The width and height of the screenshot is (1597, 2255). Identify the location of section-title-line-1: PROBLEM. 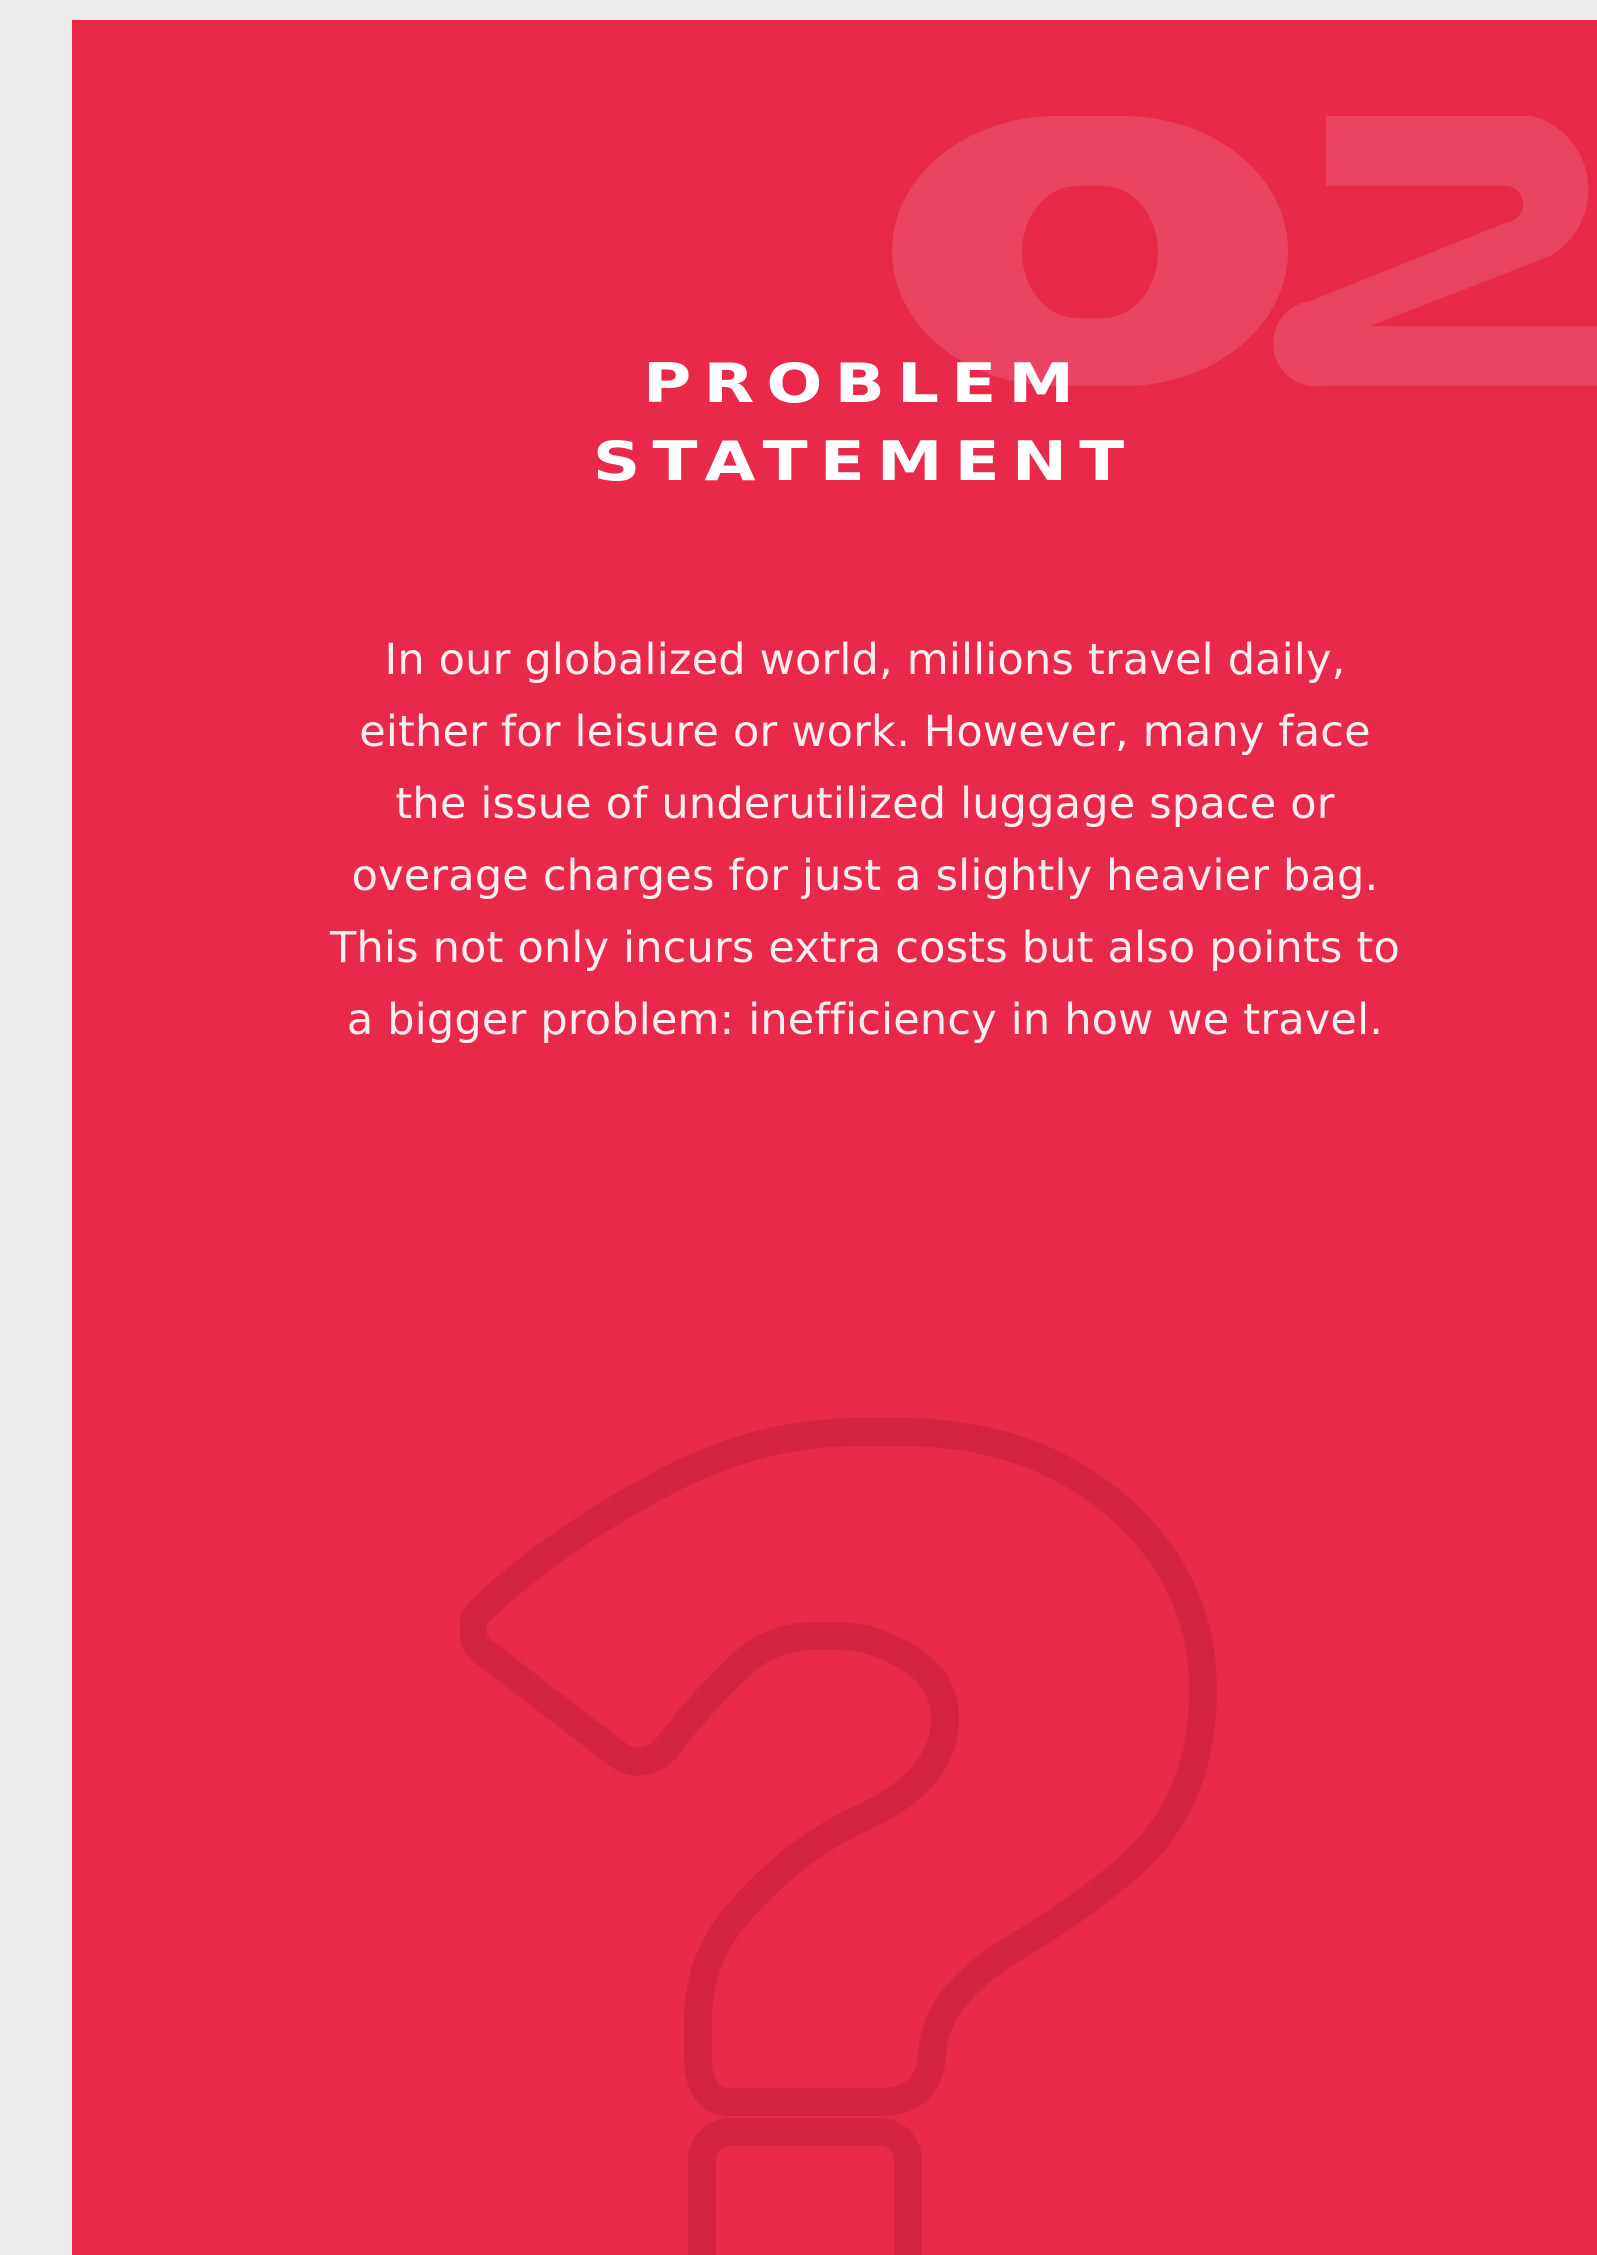
(865, 383).